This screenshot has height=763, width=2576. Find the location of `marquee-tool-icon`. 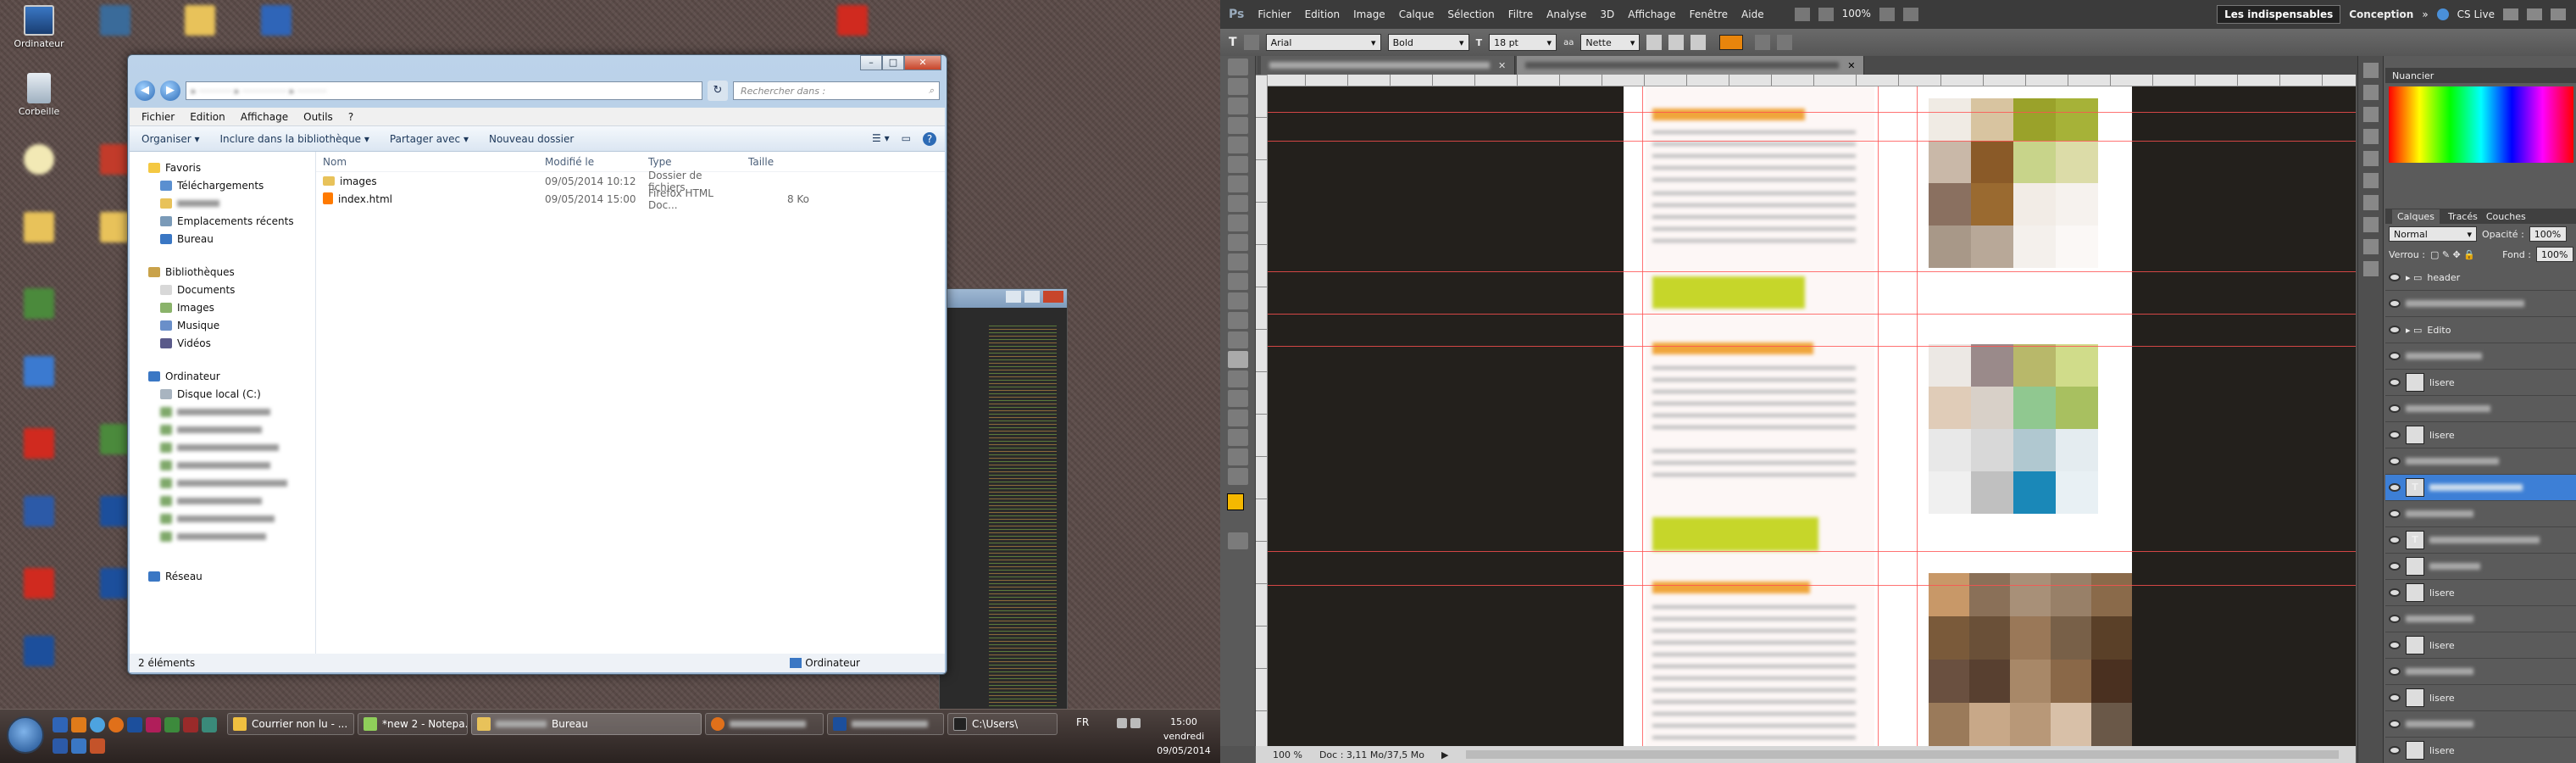

marquee-tool-icon is located at coordinates (1237, 86).